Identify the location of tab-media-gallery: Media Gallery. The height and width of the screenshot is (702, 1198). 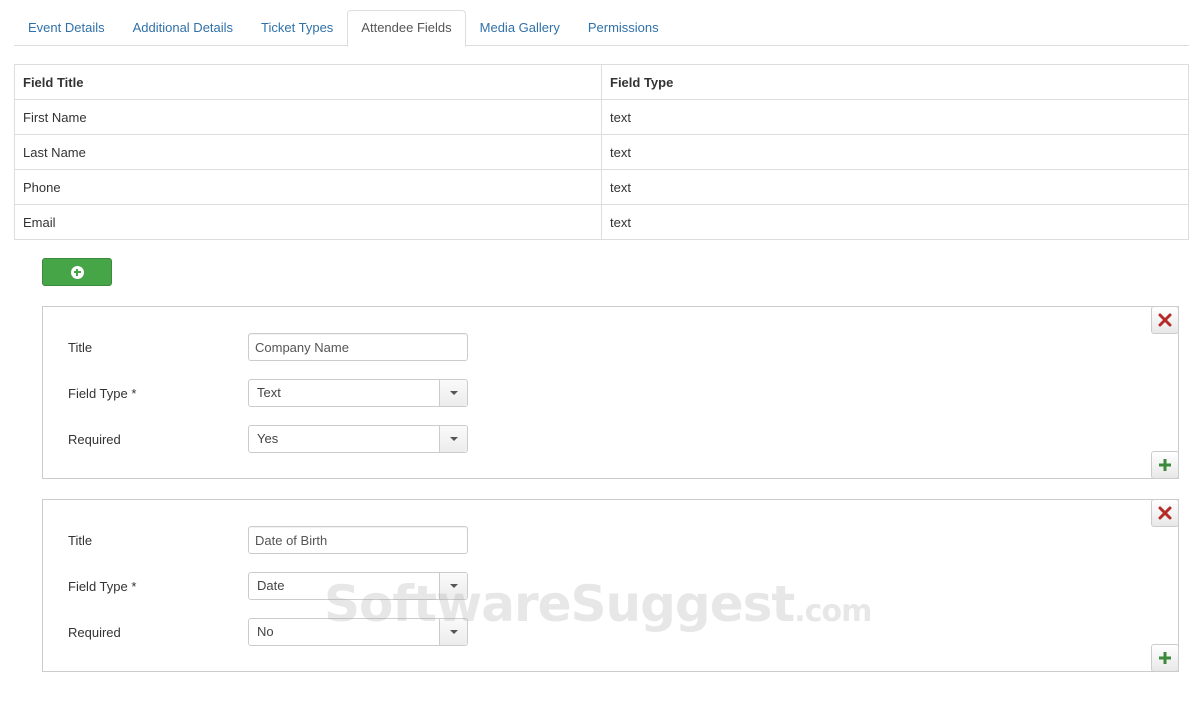
(520, 28).